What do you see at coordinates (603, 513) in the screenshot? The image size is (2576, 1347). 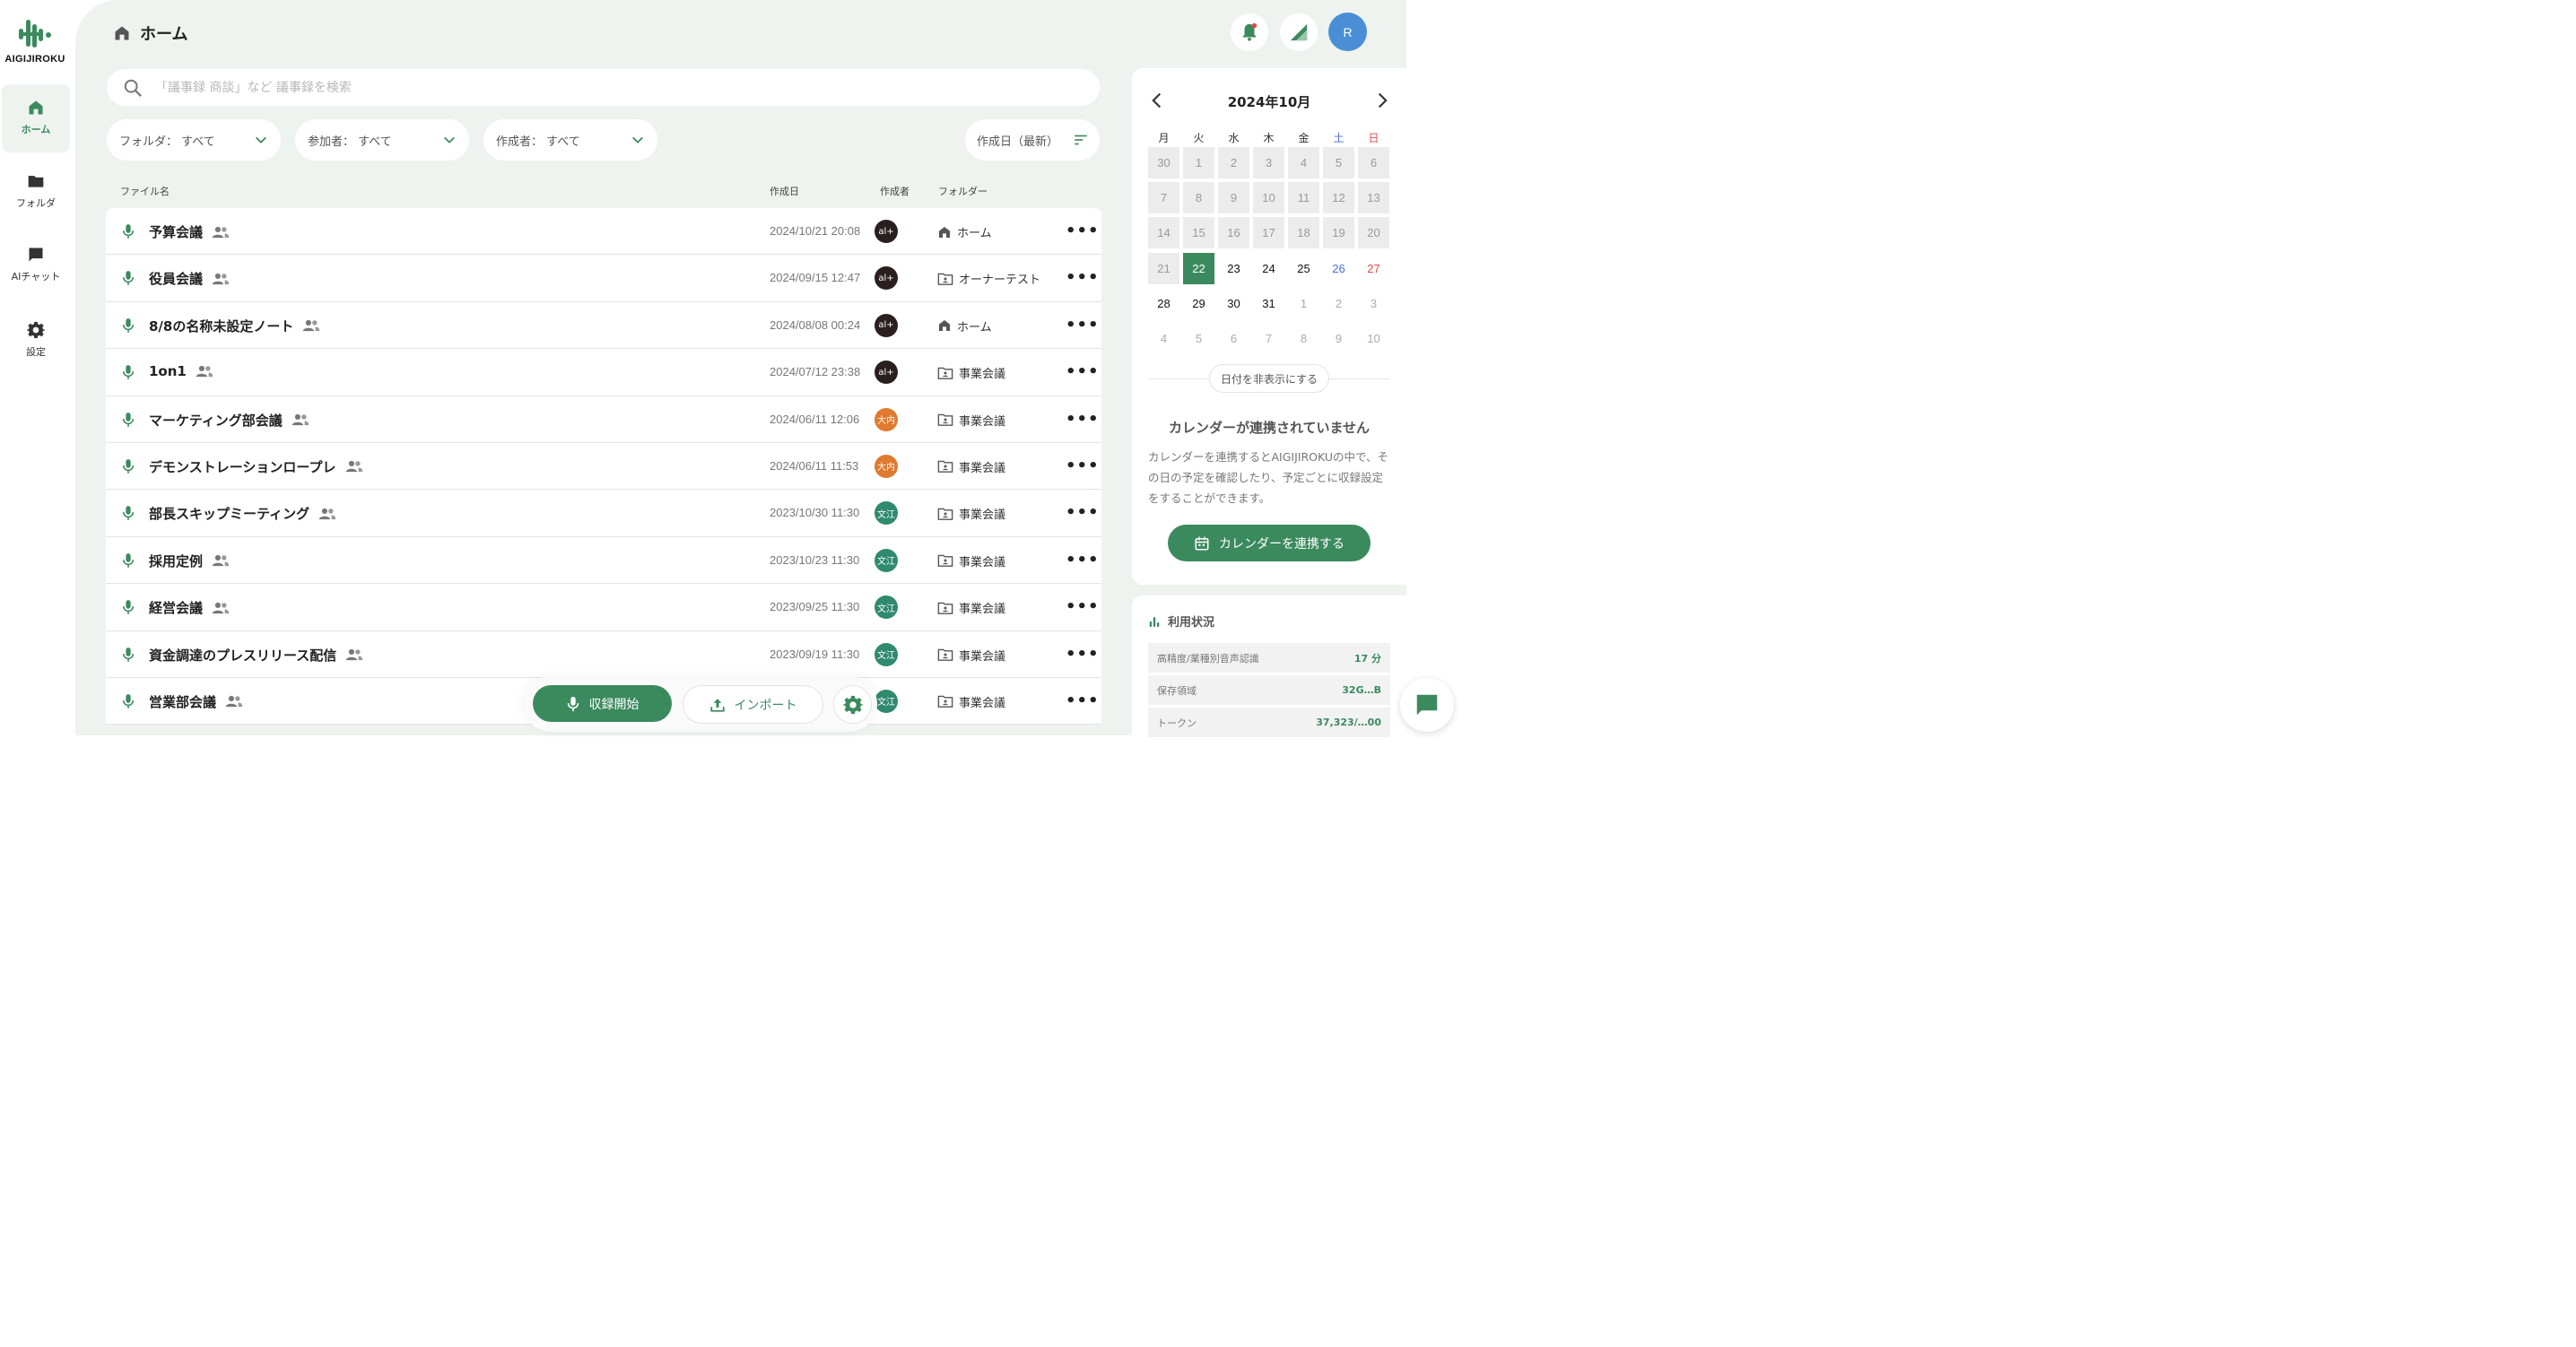 I see `table-row: 部長スキップミーティング 2023/10/30 11:30 文江 事業会議 •••` at bounding box center [603, 513].